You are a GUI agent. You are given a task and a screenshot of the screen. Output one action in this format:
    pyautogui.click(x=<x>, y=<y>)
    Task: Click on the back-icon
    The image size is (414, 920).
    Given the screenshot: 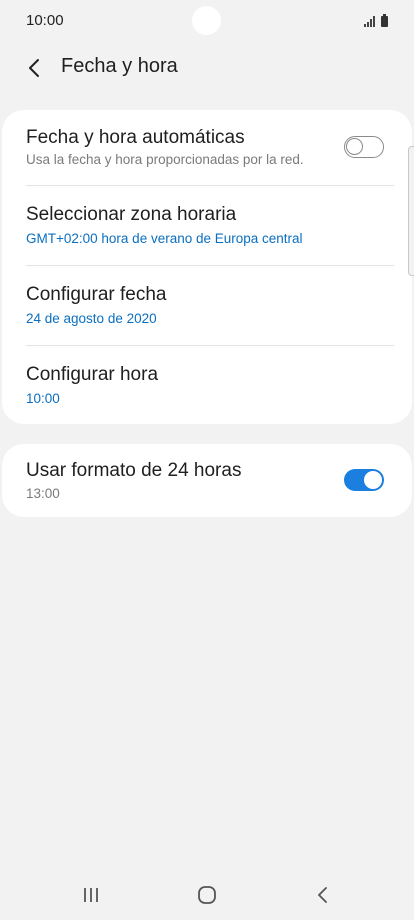 What is the action you would take?
    pyautogui.click(x=322, y=895)
    